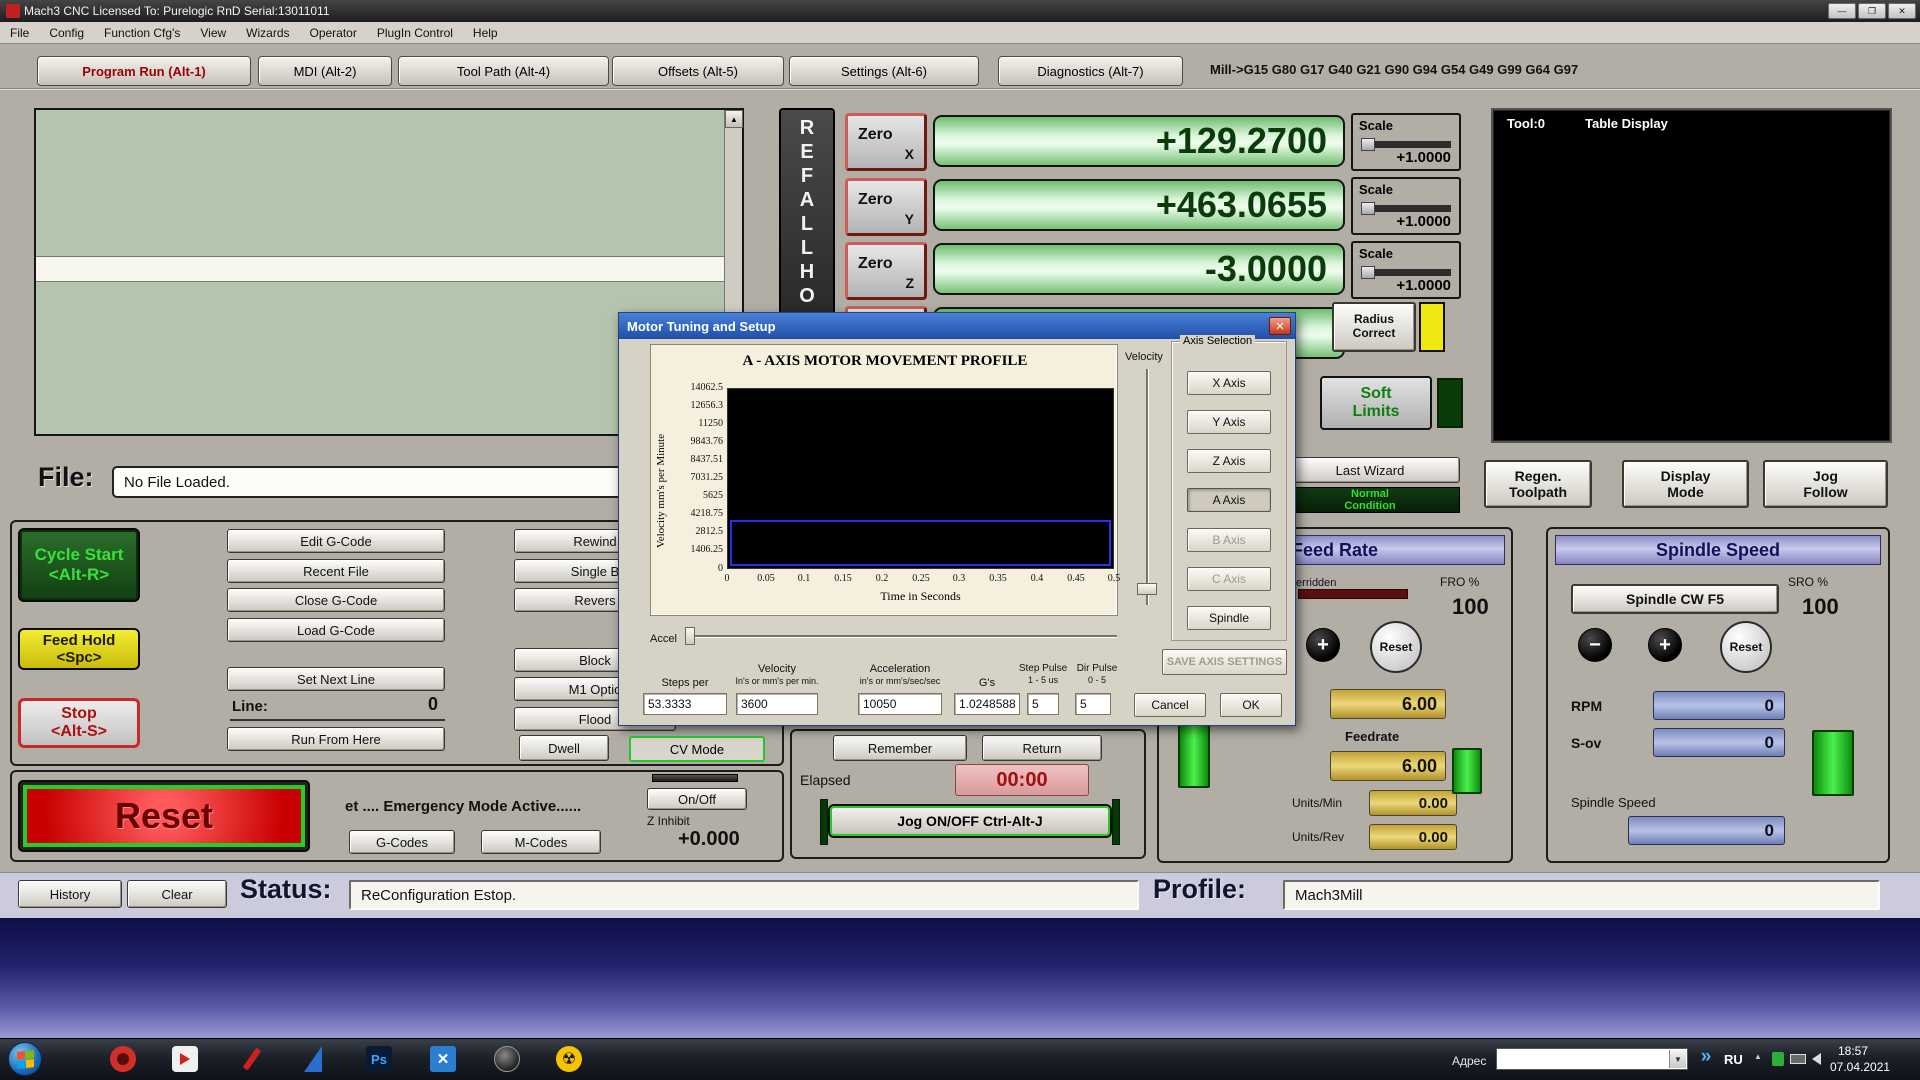 The height and width of the screenshot is (1080, 1920). What do you see at coordinates (1147, 487) in the screenshot?
I see `velocity-slider` at bounding box center [1147, 487].